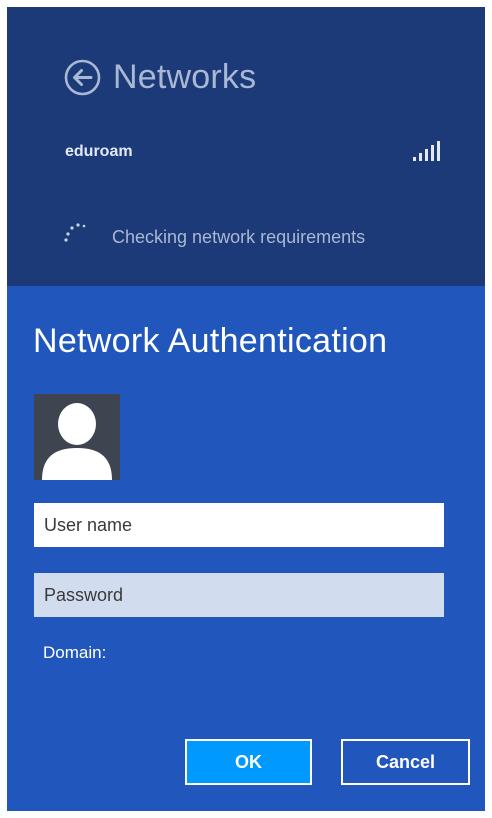  I want to click on progress-dots-icon, so click(75, 232).